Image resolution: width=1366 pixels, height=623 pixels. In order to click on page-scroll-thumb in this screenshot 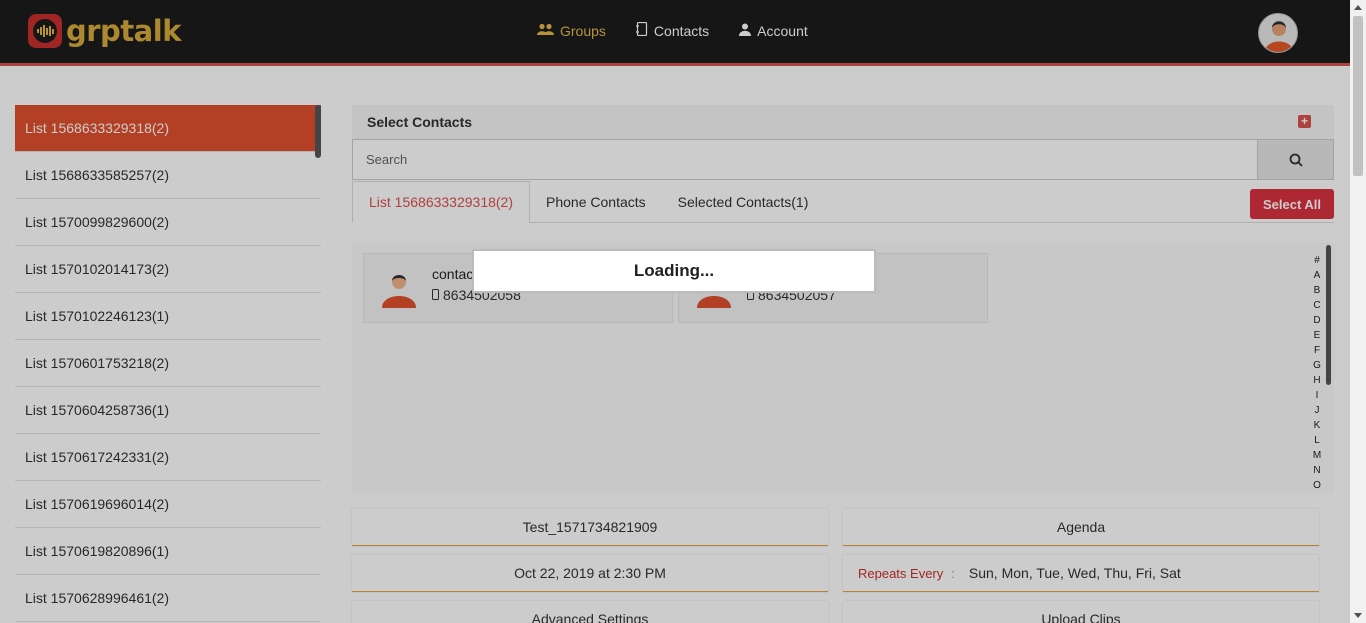, I will do `click(1358, 96)`.